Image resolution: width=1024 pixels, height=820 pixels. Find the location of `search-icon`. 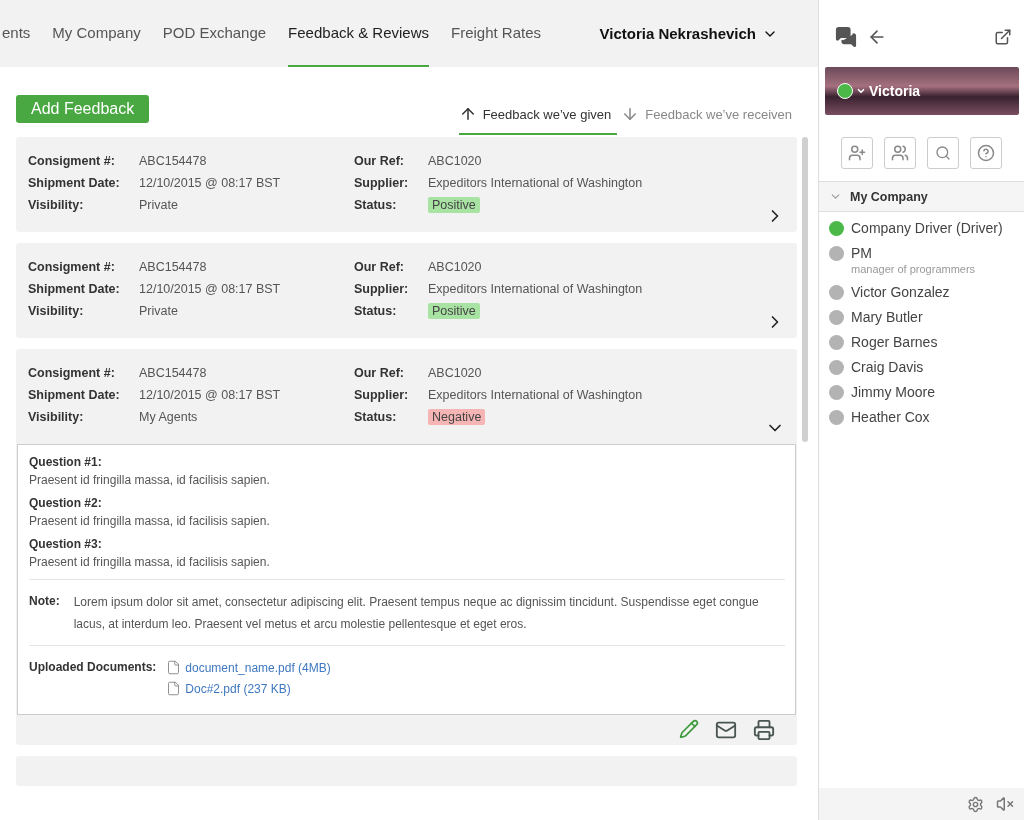

search-icon is located at coordinates (943, 153).